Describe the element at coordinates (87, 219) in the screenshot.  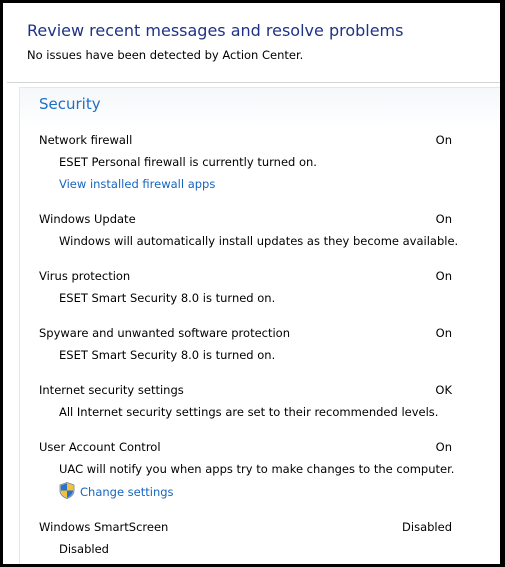
I see `item-name-windows-update: Windows Update` at that location.